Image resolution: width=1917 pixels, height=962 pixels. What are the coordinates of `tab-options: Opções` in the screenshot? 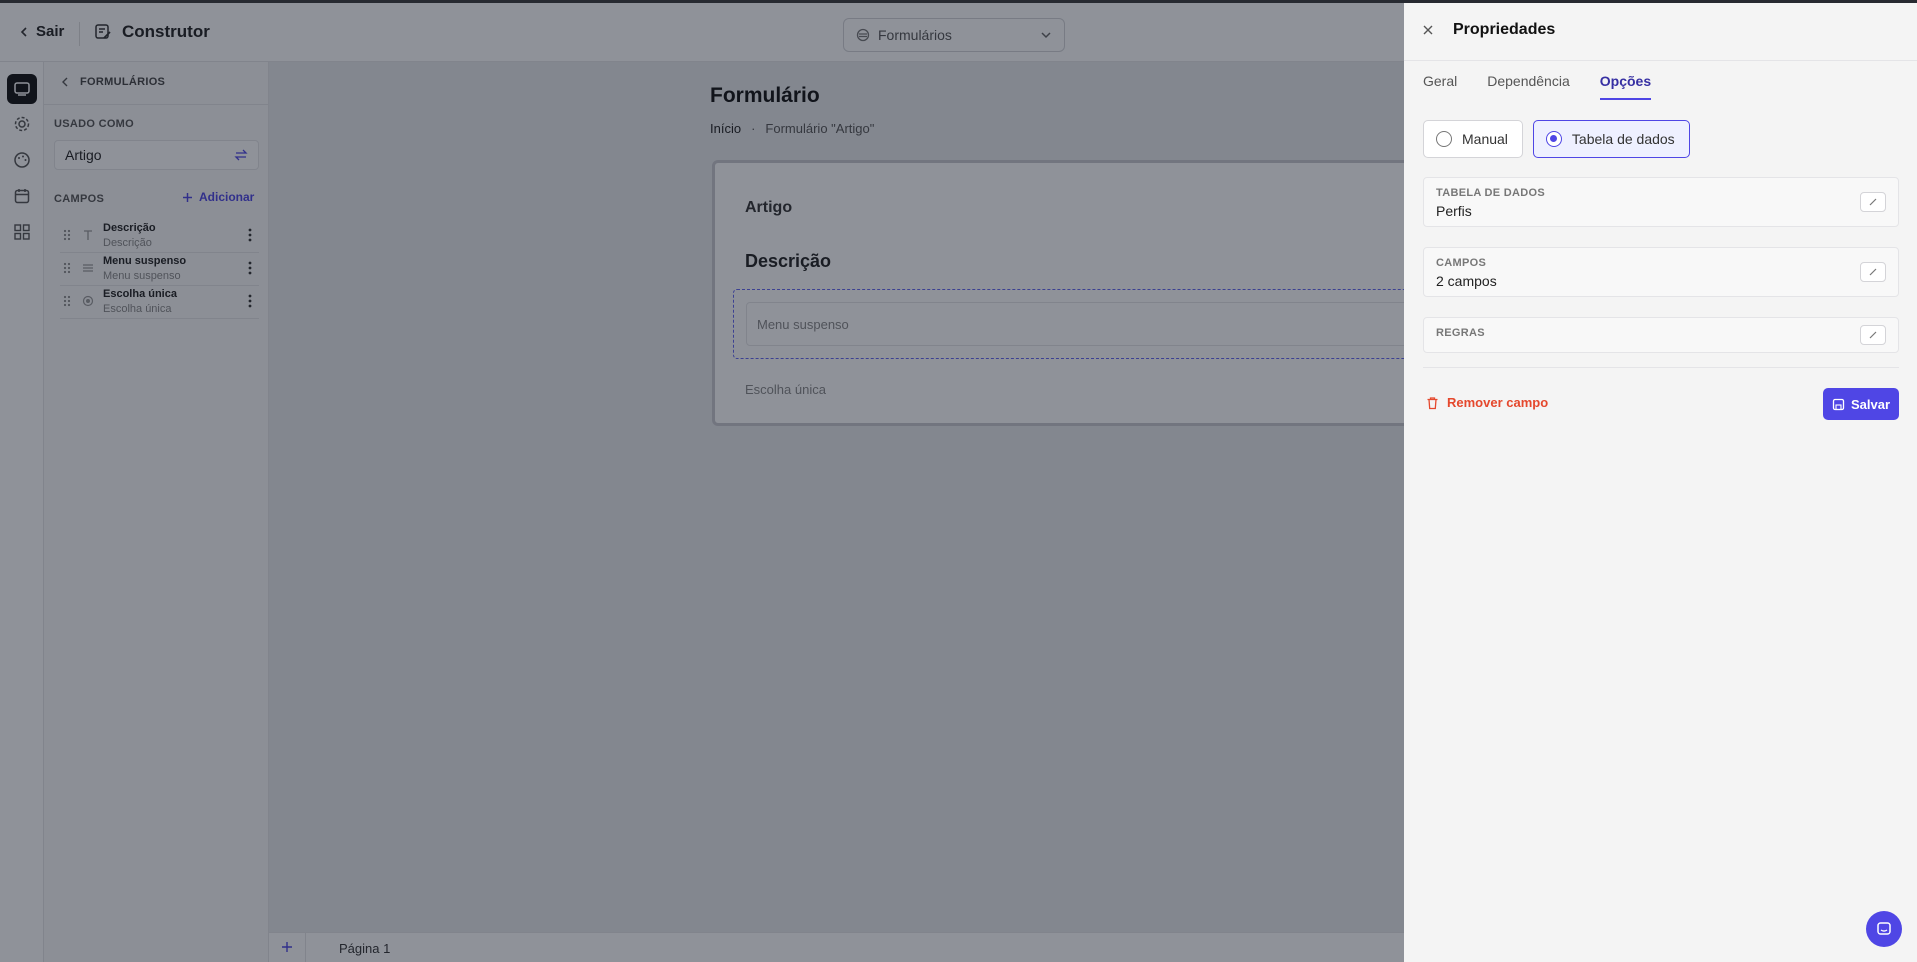 It's located at (1625, 86).